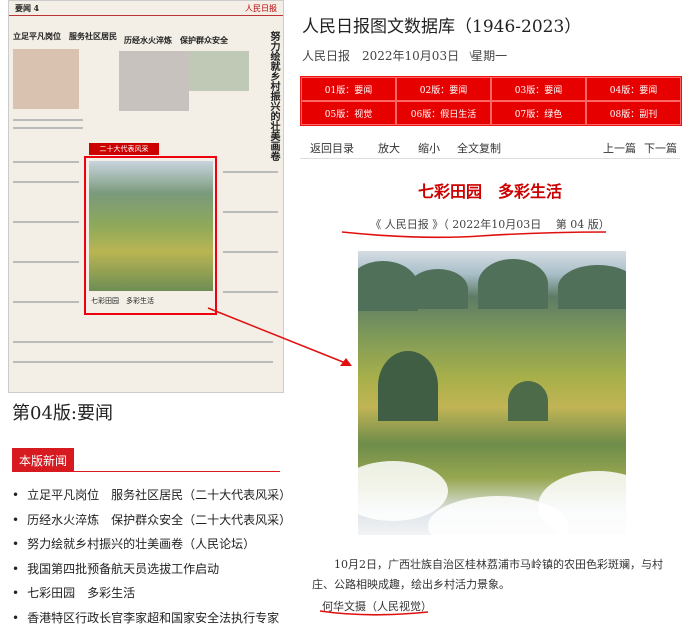 The height and width of the screenshot is (630, 700). What do you see at coordinates (443, 89) in the screenshot?
I see `edition-link-02: 02版：要闻` at bounding box center [443, 89].